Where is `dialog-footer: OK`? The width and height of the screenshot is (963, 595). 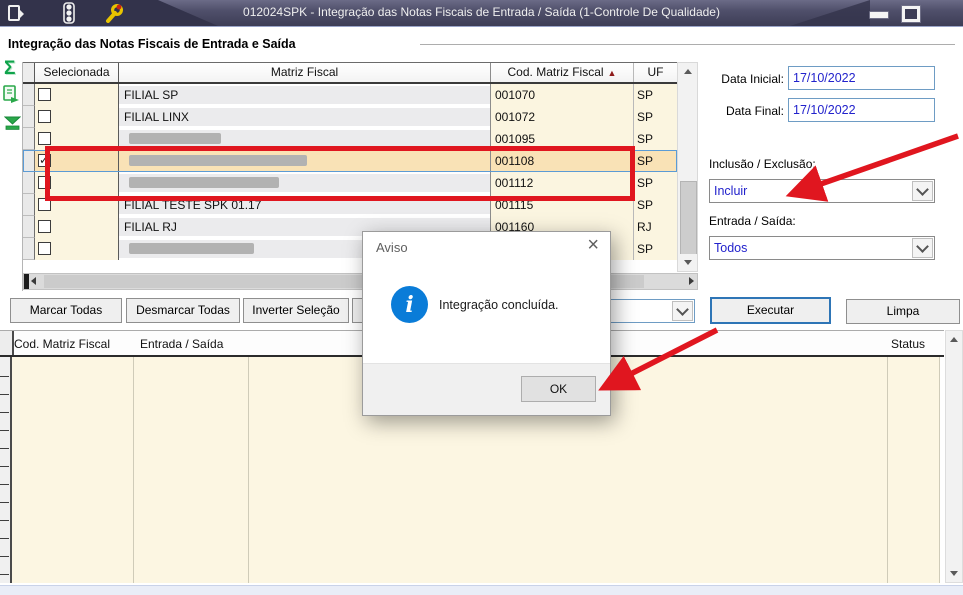 dialog-footer: OK is located at coordinates (486, 389).